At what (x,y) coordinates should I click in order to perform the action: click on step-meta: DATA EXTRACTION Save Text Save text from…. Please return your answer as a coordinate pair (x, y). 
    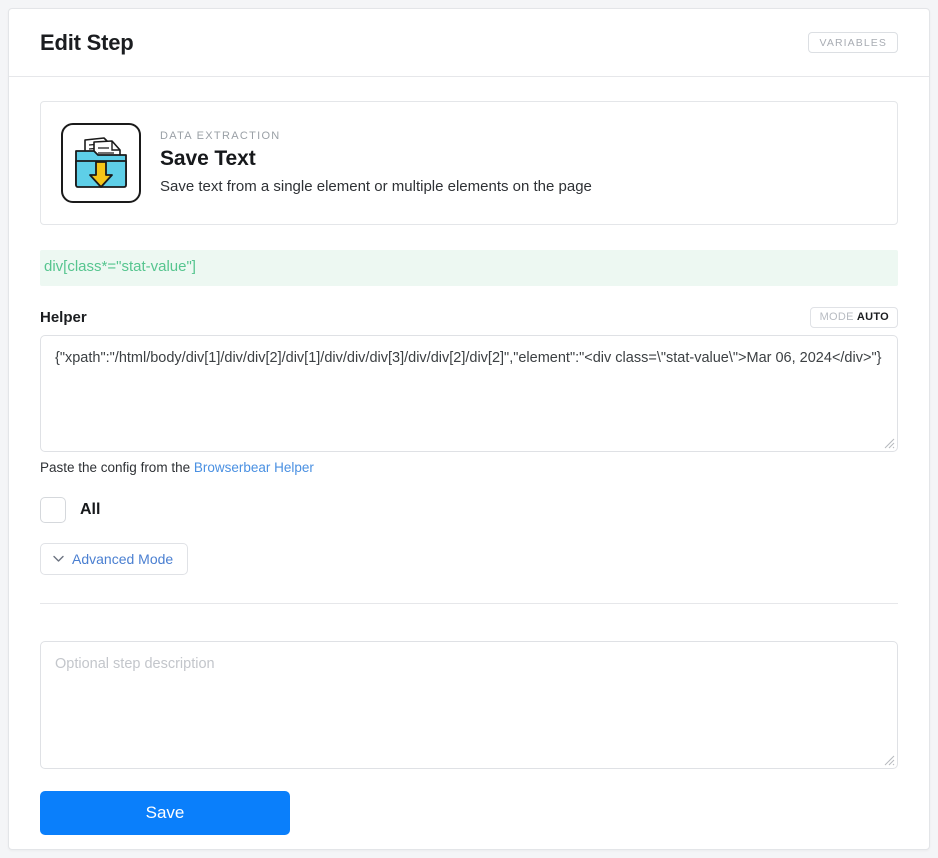
    Looking at the image, I should click on (376, 163).